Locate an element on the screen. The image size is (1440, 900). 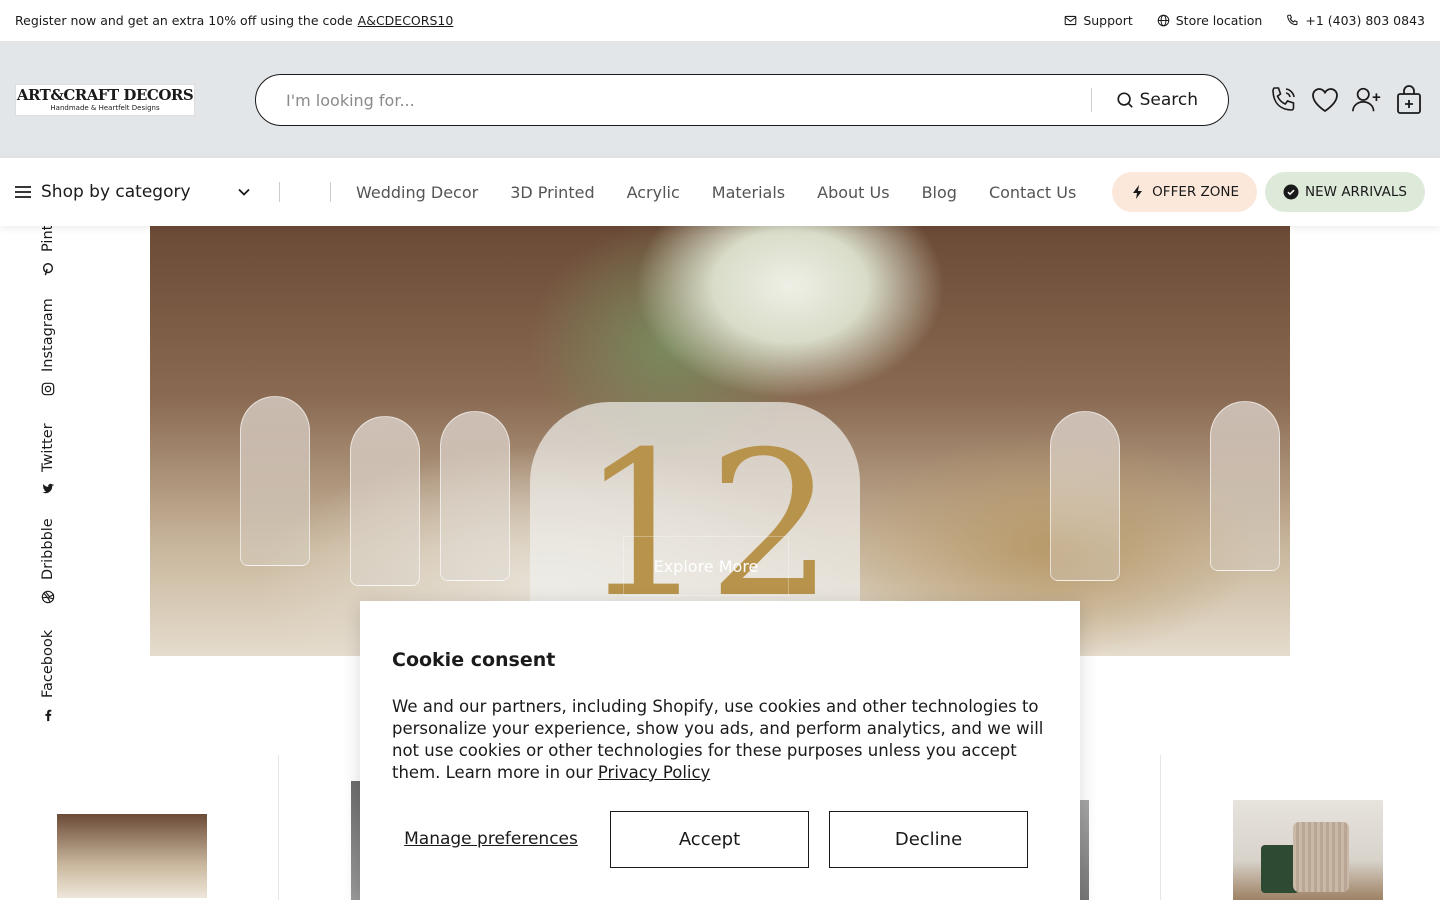
hamburger-icon is located at coordinates (23, 192).